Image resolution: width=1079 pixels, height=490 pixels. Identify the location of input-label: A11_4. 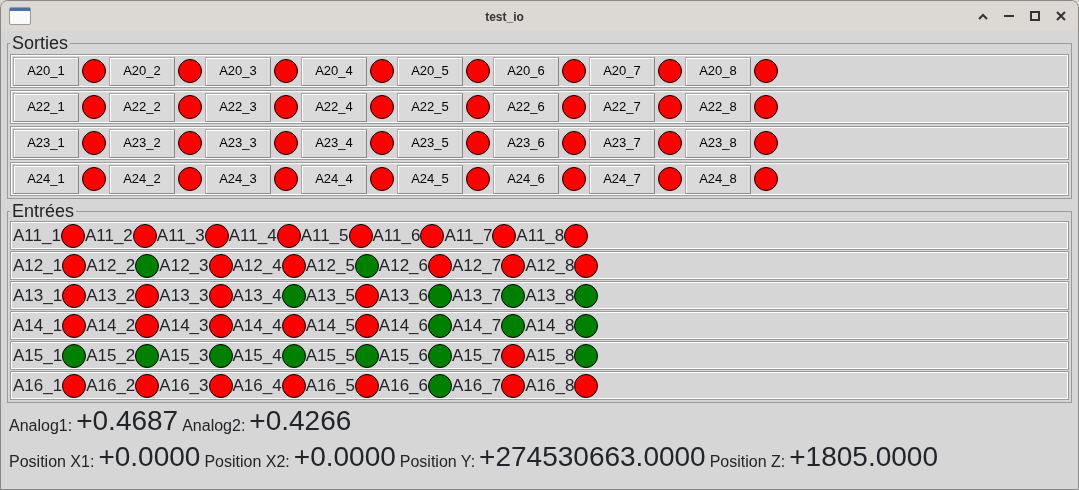
(252, 235).